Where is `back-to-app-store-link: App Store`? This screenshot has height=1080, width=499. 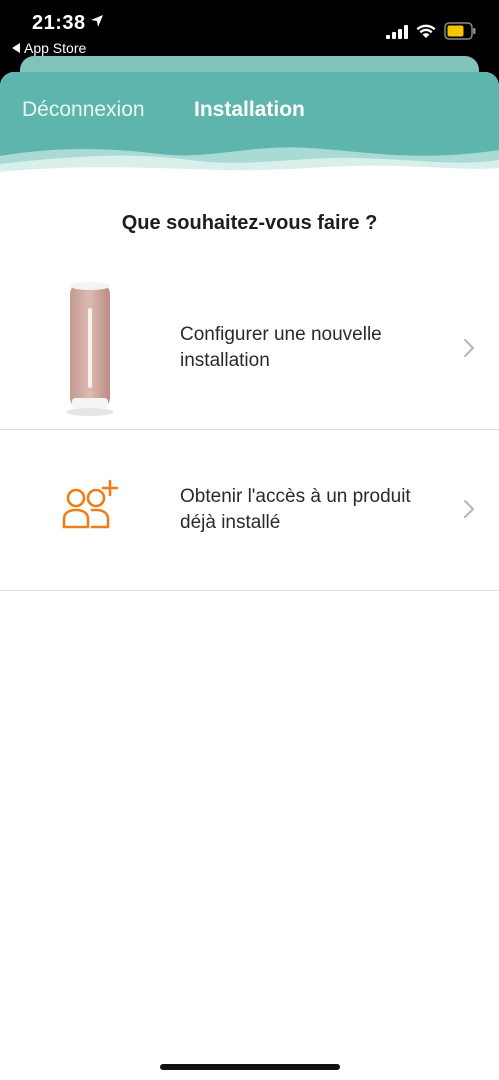
back-to-app-store-link: App Store is located at coordinates (49, 48).